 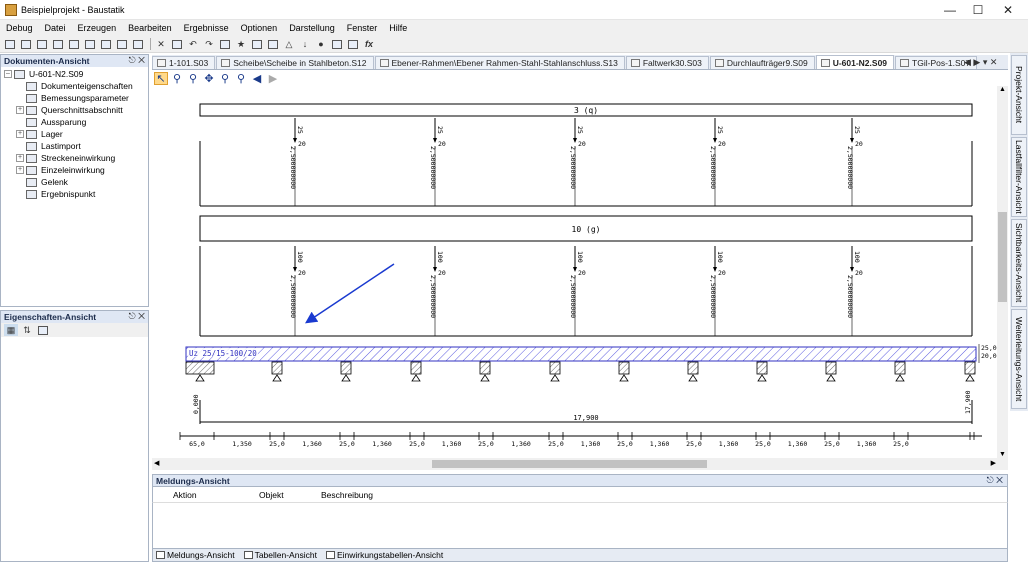 I want to click on distributed-load-q: 3 (q), so click(x=586, y=110).